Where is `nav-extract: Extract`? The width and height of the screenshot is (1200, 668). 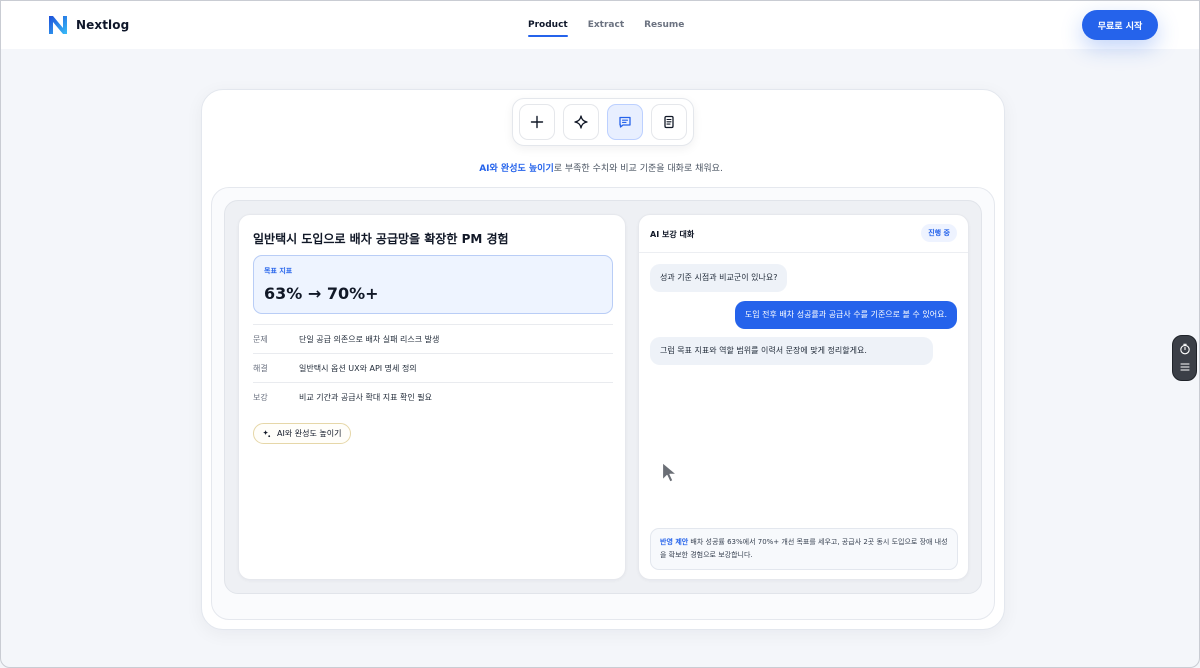
nav-extract: Extract is located at coordinates (606, 25).